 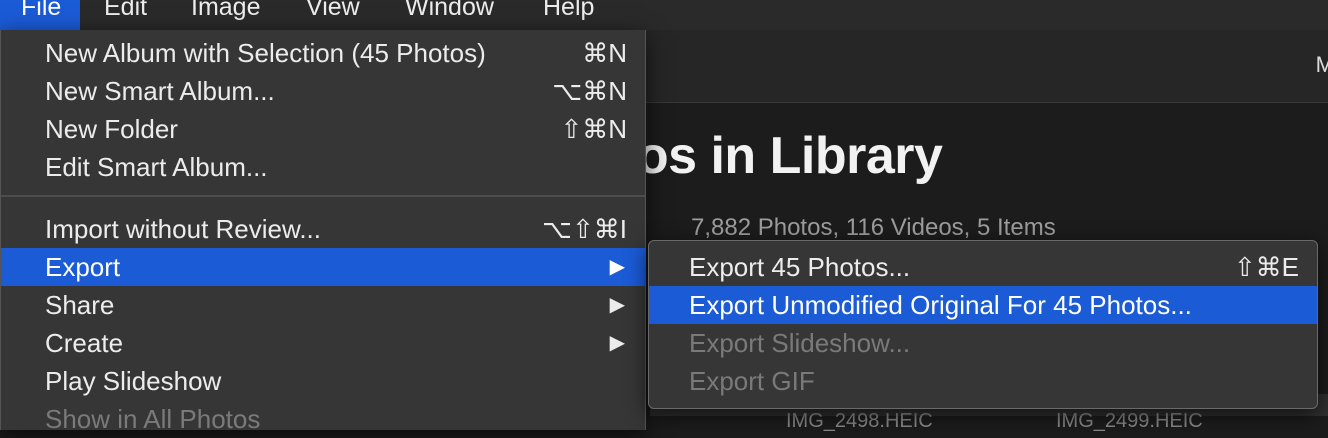 I want to click on library-title: tos in Library, so click(x=781, y=156).